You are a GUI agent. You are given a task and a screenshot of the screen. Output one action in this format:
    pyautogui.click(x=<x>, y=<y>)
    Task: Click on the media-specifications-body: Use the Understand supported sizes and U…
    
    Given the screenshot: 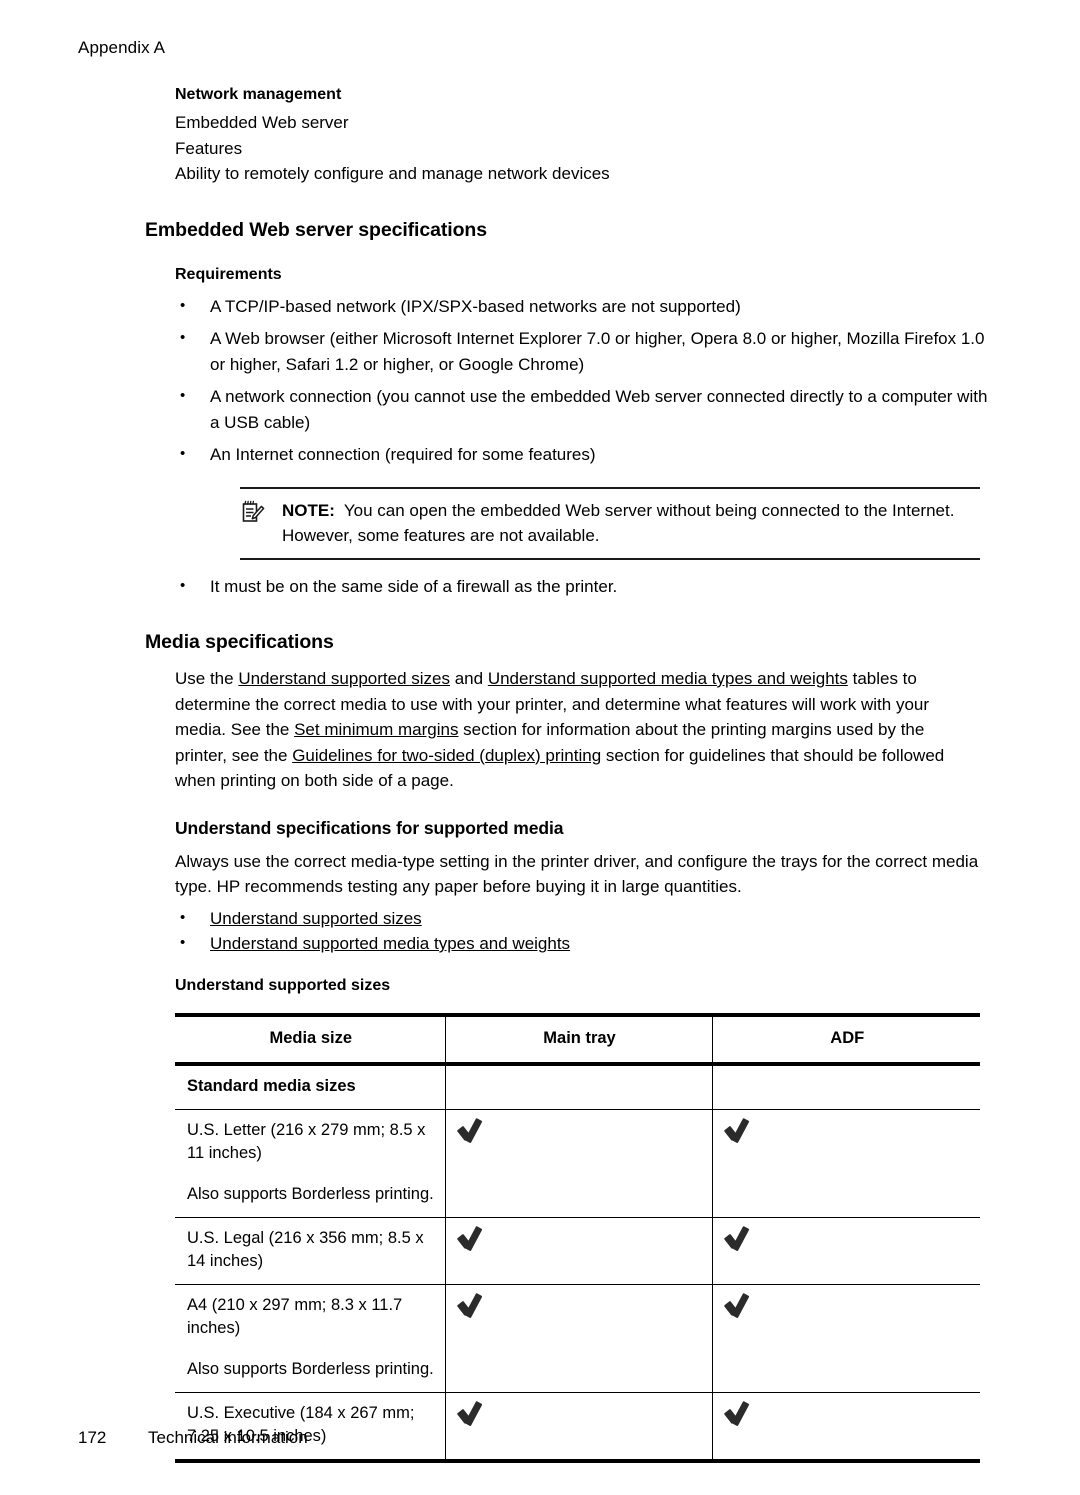 What is the action you would take?
    pyautogui.click(x=627, y=730)
    